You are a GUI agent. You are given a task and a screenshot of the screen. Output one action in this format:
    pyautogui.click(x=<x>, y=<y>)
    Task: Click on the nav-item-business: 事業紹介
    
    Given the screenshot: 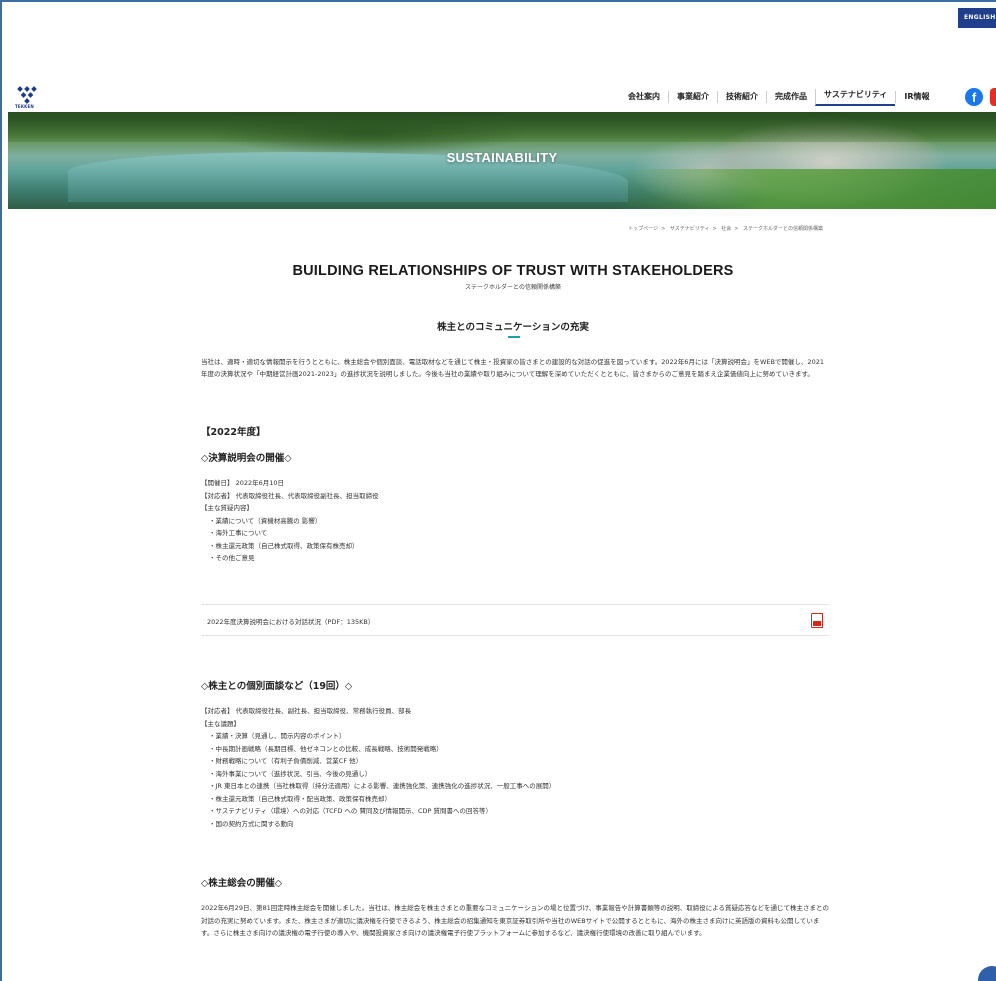 What is the action you would take?
    pyautogui.click(x=692, y=97)
    